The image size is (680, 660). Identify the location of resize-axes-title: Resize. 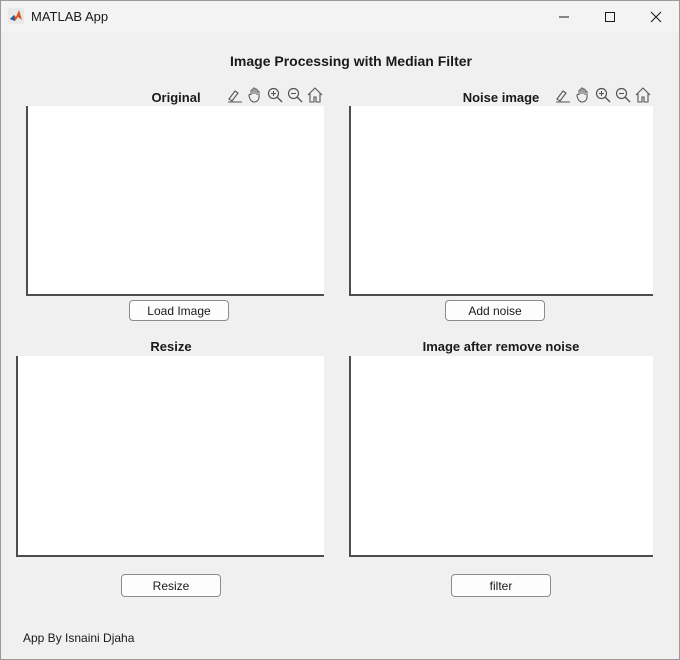
(171, 346).